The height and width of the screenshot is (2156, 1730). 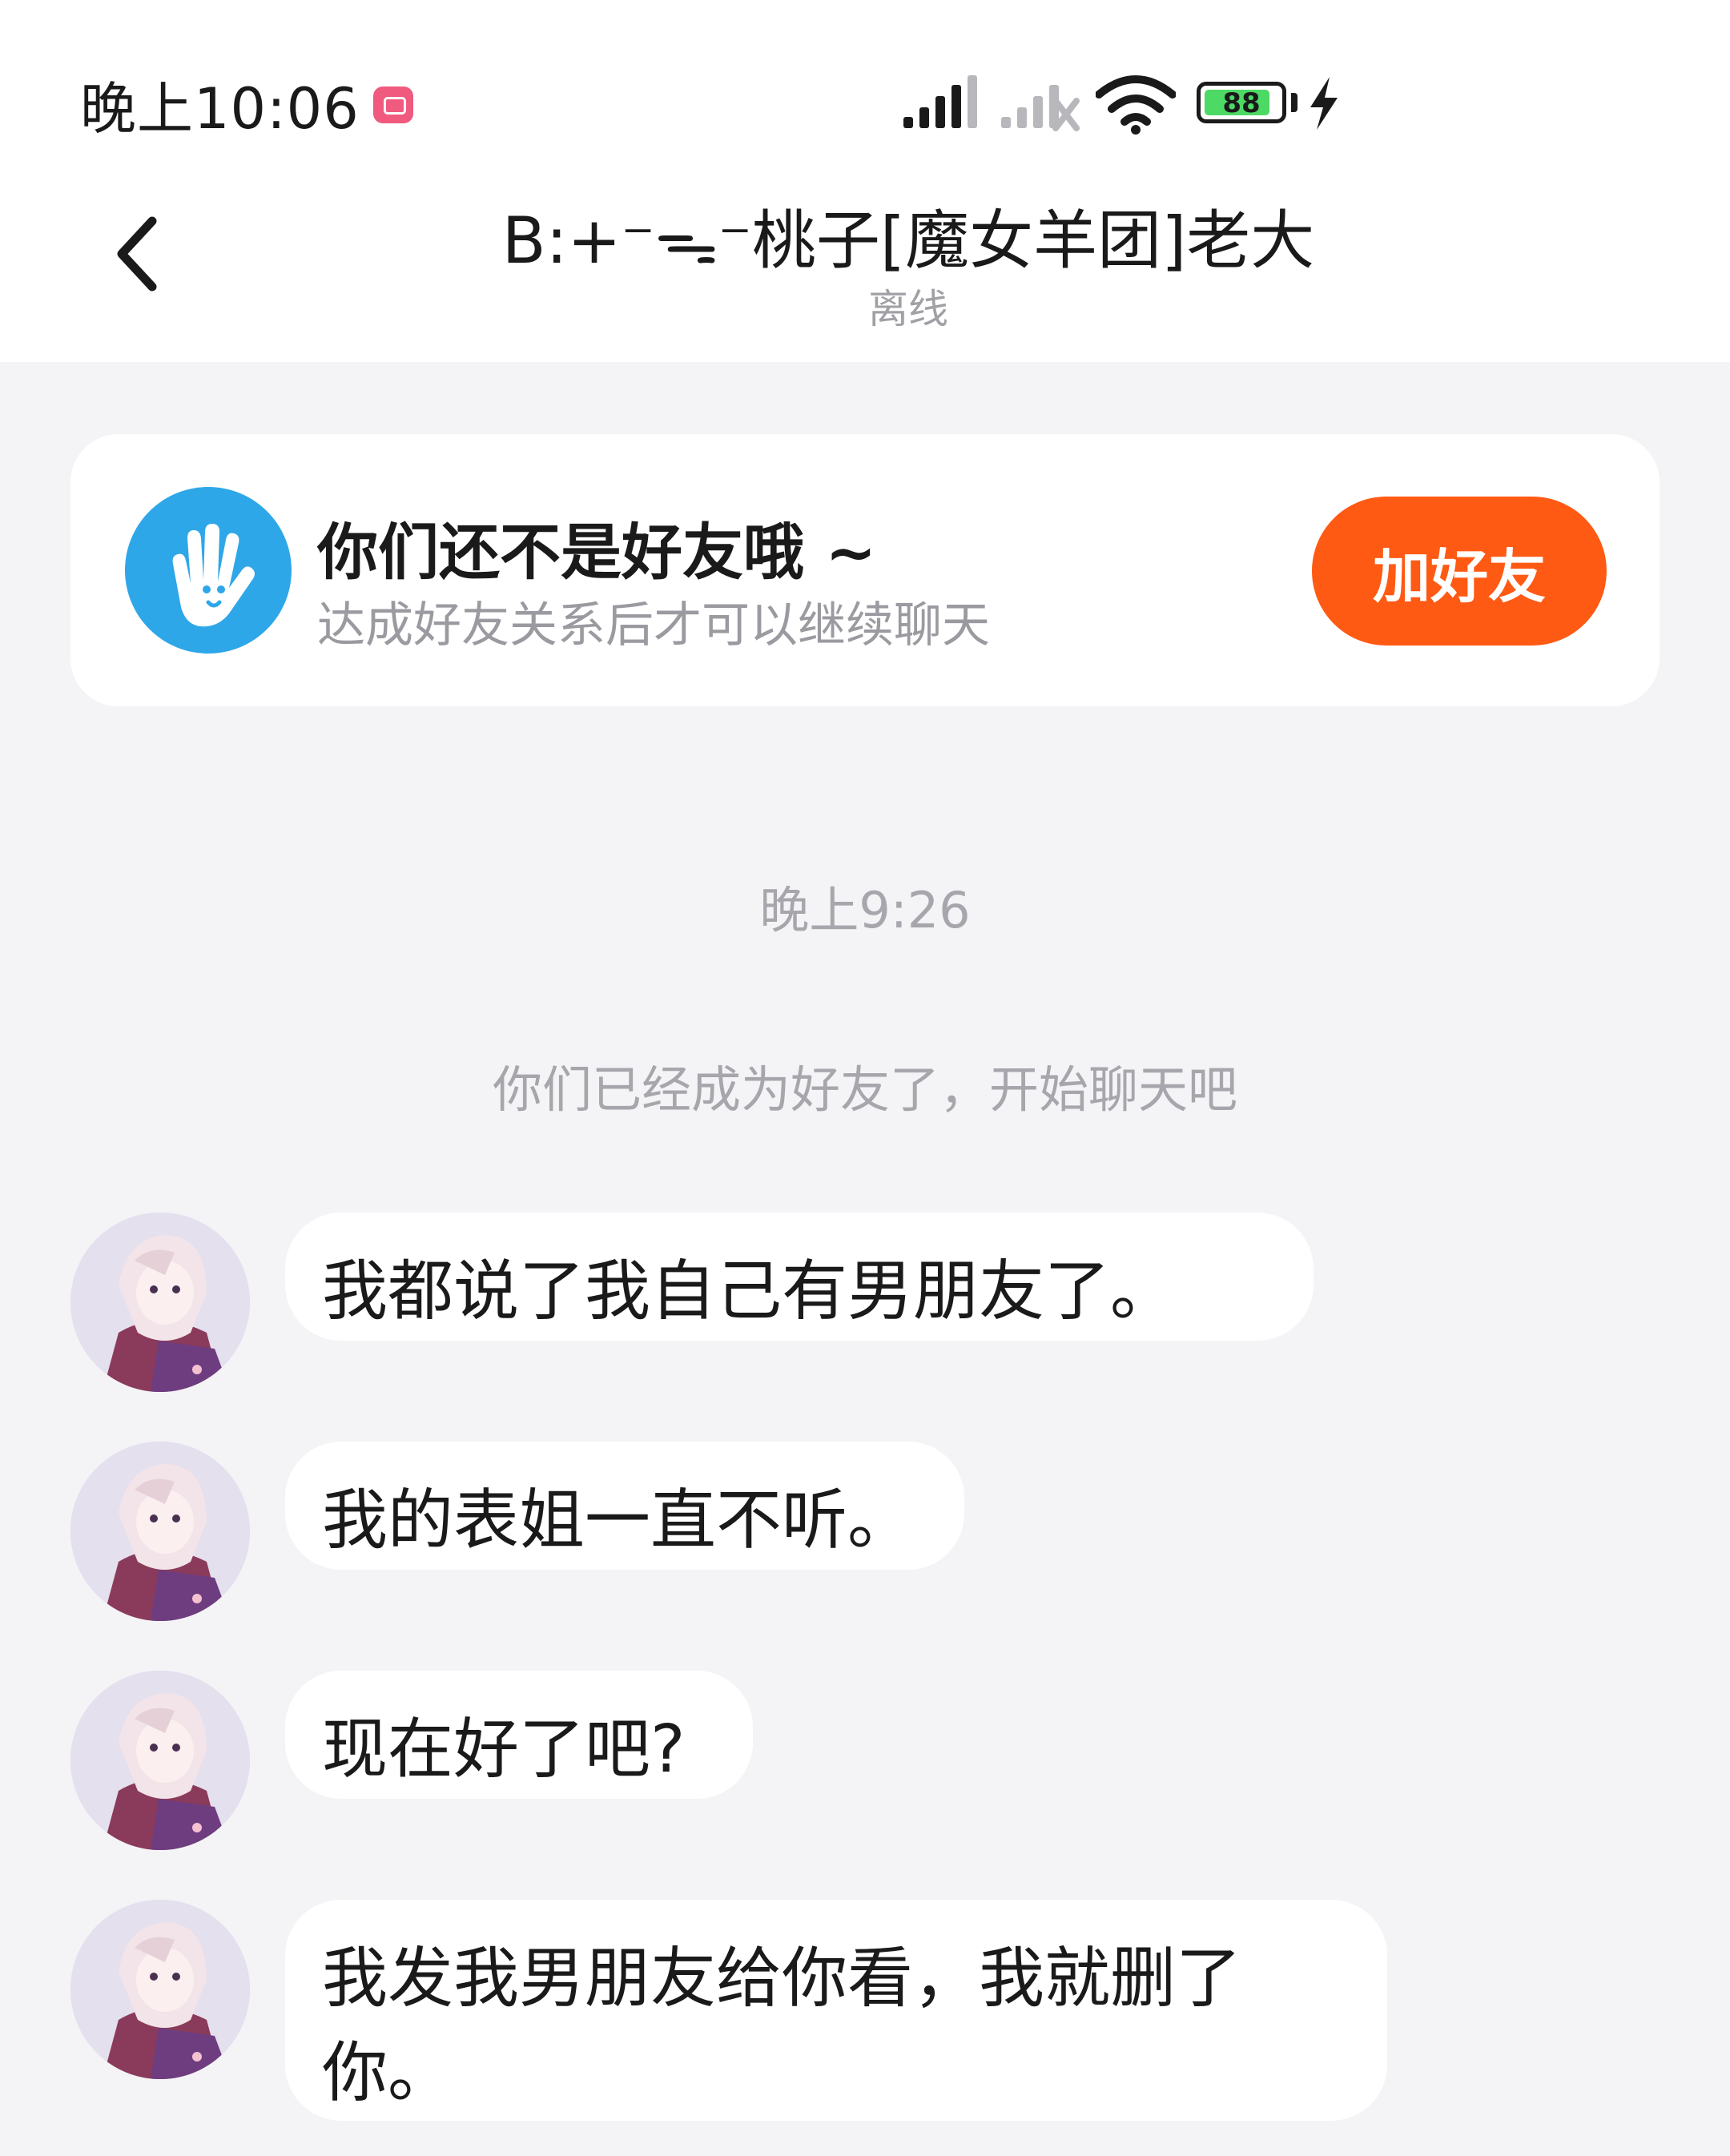 I want to click on friend-notice-card: 你们还不是好友哦 ~ 达成好友关系后才可以继续聊天 加好友, so click(x=865, y=570).